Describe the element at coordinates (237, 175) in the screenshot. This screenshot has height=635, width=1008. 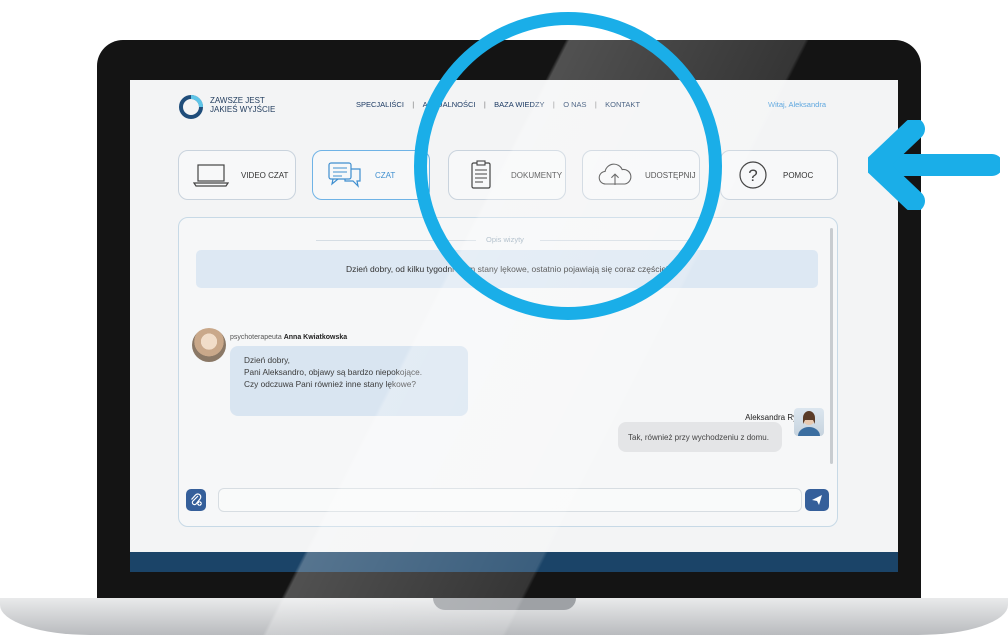
I see `tab-video-chat: VIDEO CZAT` at that location.